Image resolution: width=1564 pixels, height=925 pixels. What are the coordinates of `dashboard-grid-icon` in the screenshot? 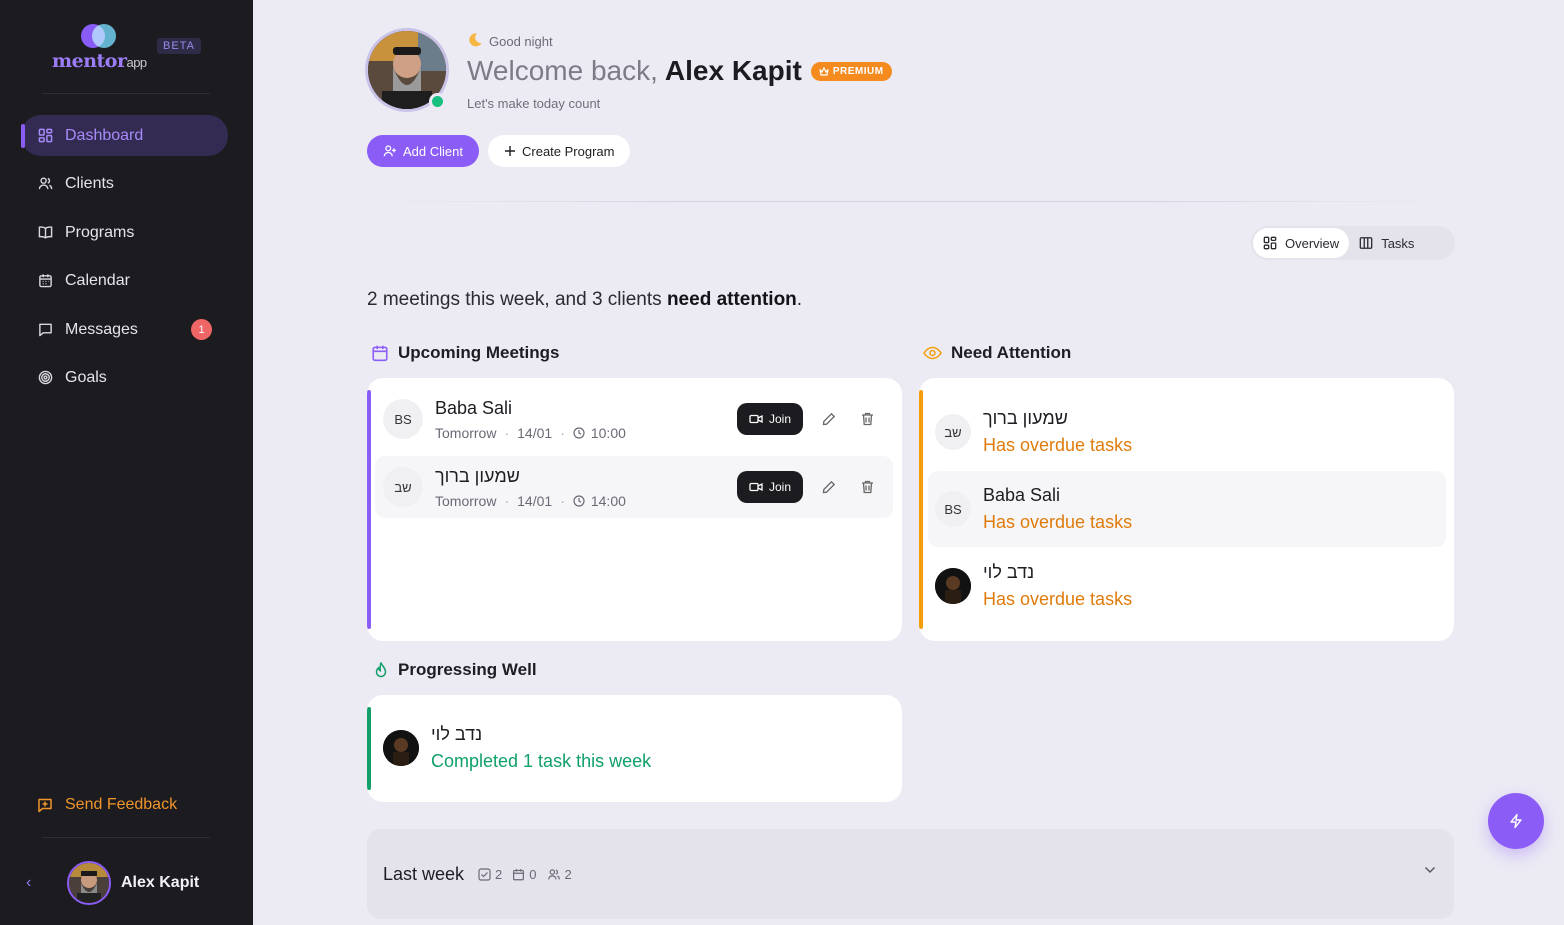 It's located at (45, 136).